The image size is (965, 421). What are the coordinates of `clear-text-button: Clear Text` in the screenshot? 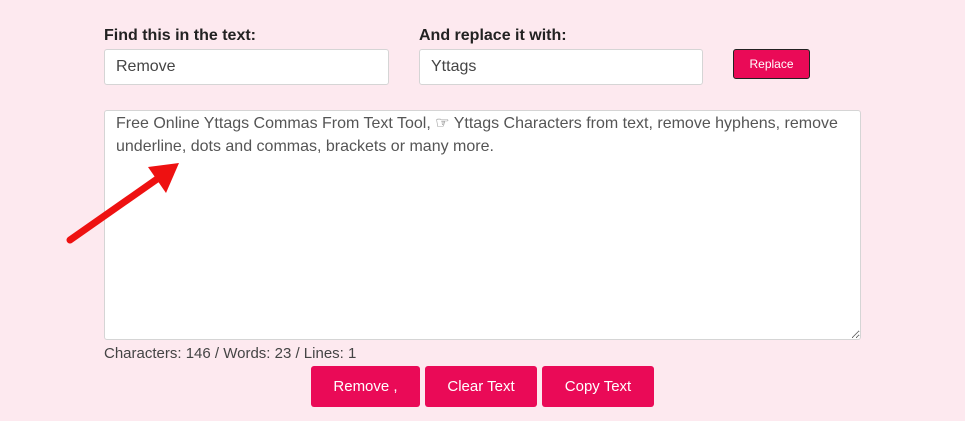 It's located at (481, 386).